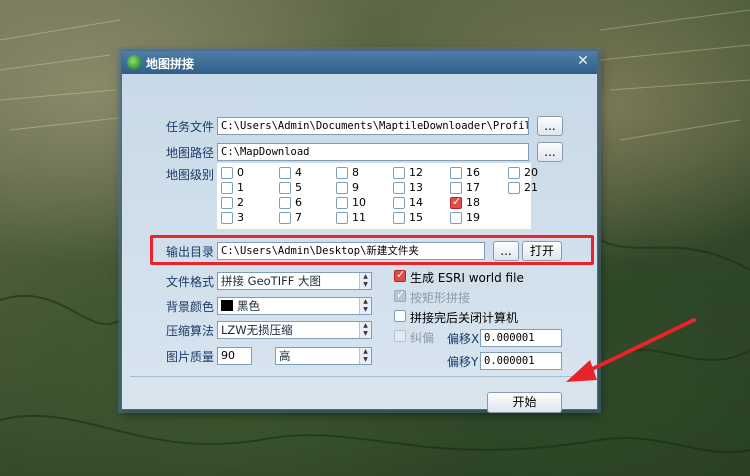 The image size is (750, 476). Describe the element at coordinates (631, 350) in the screenshot. I see `red-arrow-annotation` at that location.